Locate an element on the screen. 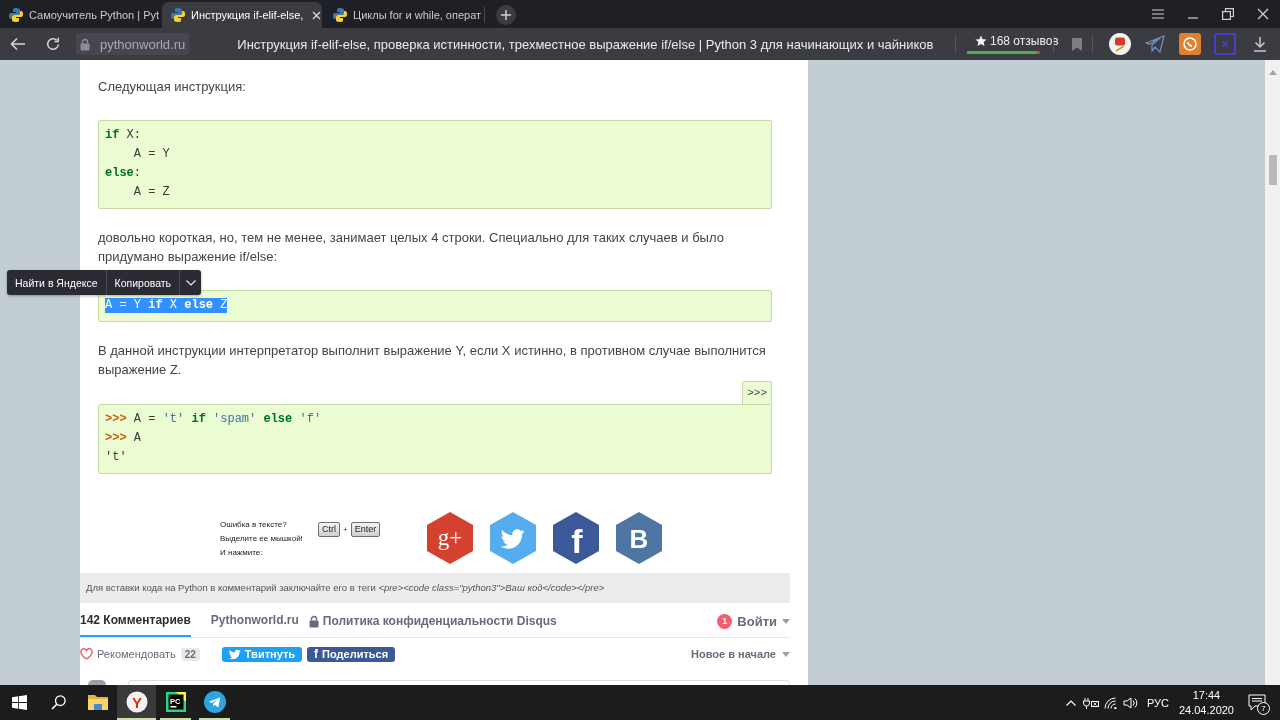 This screenshot has height=720, width=1280. code-line: >>> A = 't' if 'spam' else 'f' is located at coordinates (213, 419).